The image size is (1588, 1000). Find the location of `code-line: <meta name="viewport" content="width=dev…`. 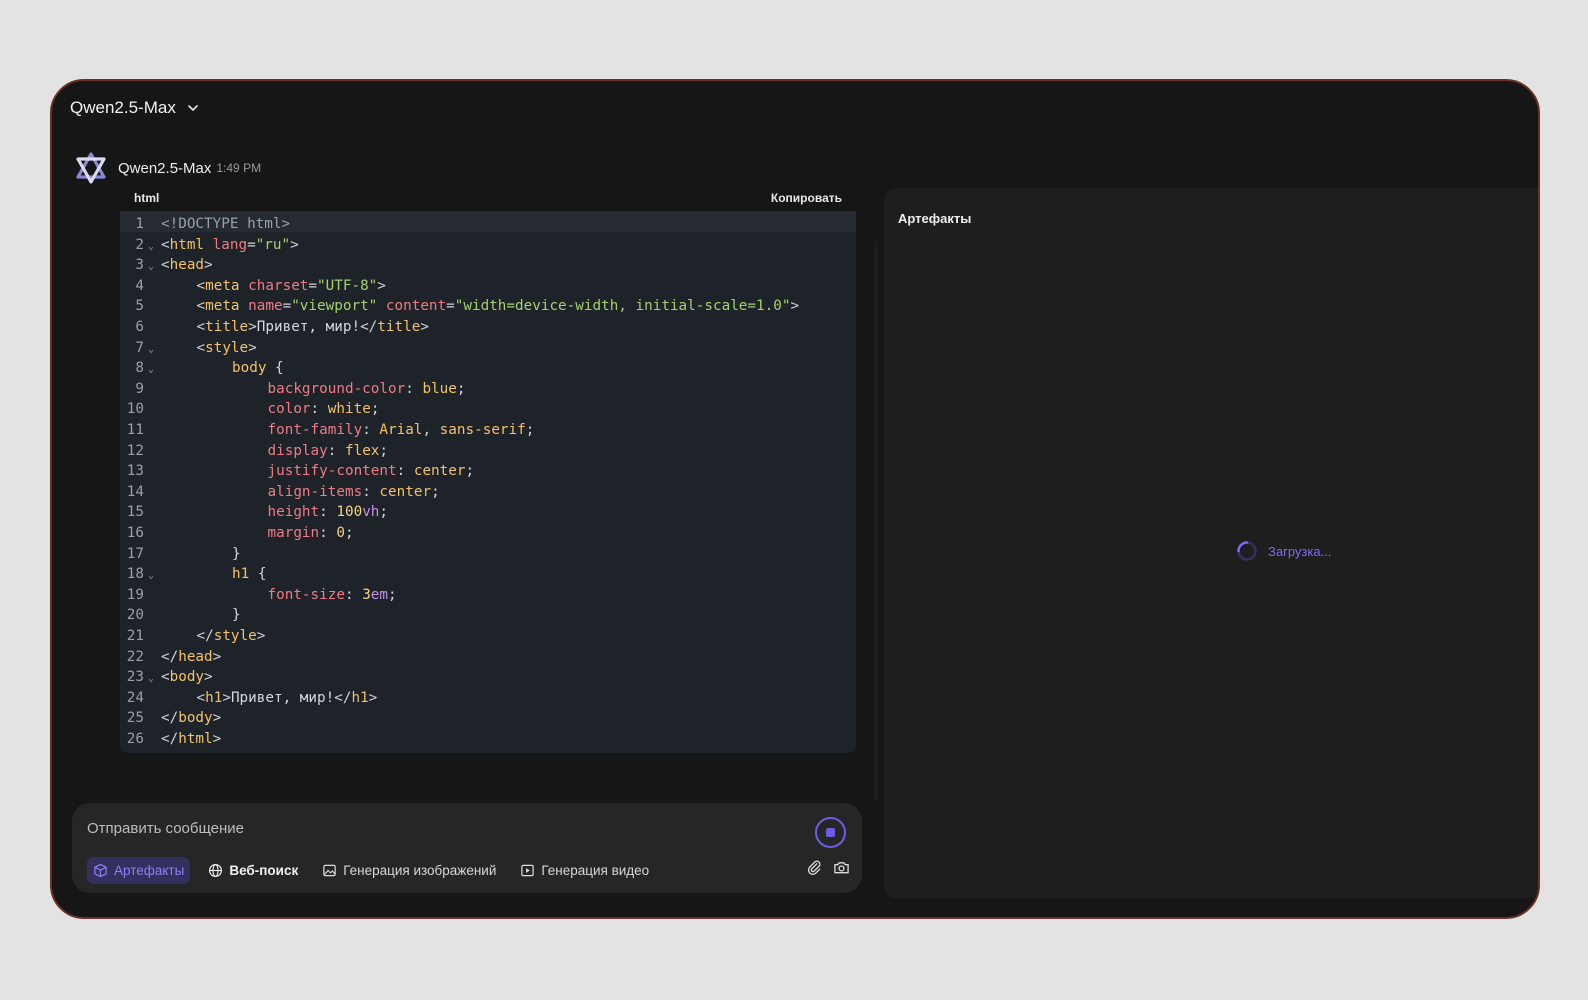

code-line: <meta name="viewport" content="width=dev… is located at coordinates (498, 306).